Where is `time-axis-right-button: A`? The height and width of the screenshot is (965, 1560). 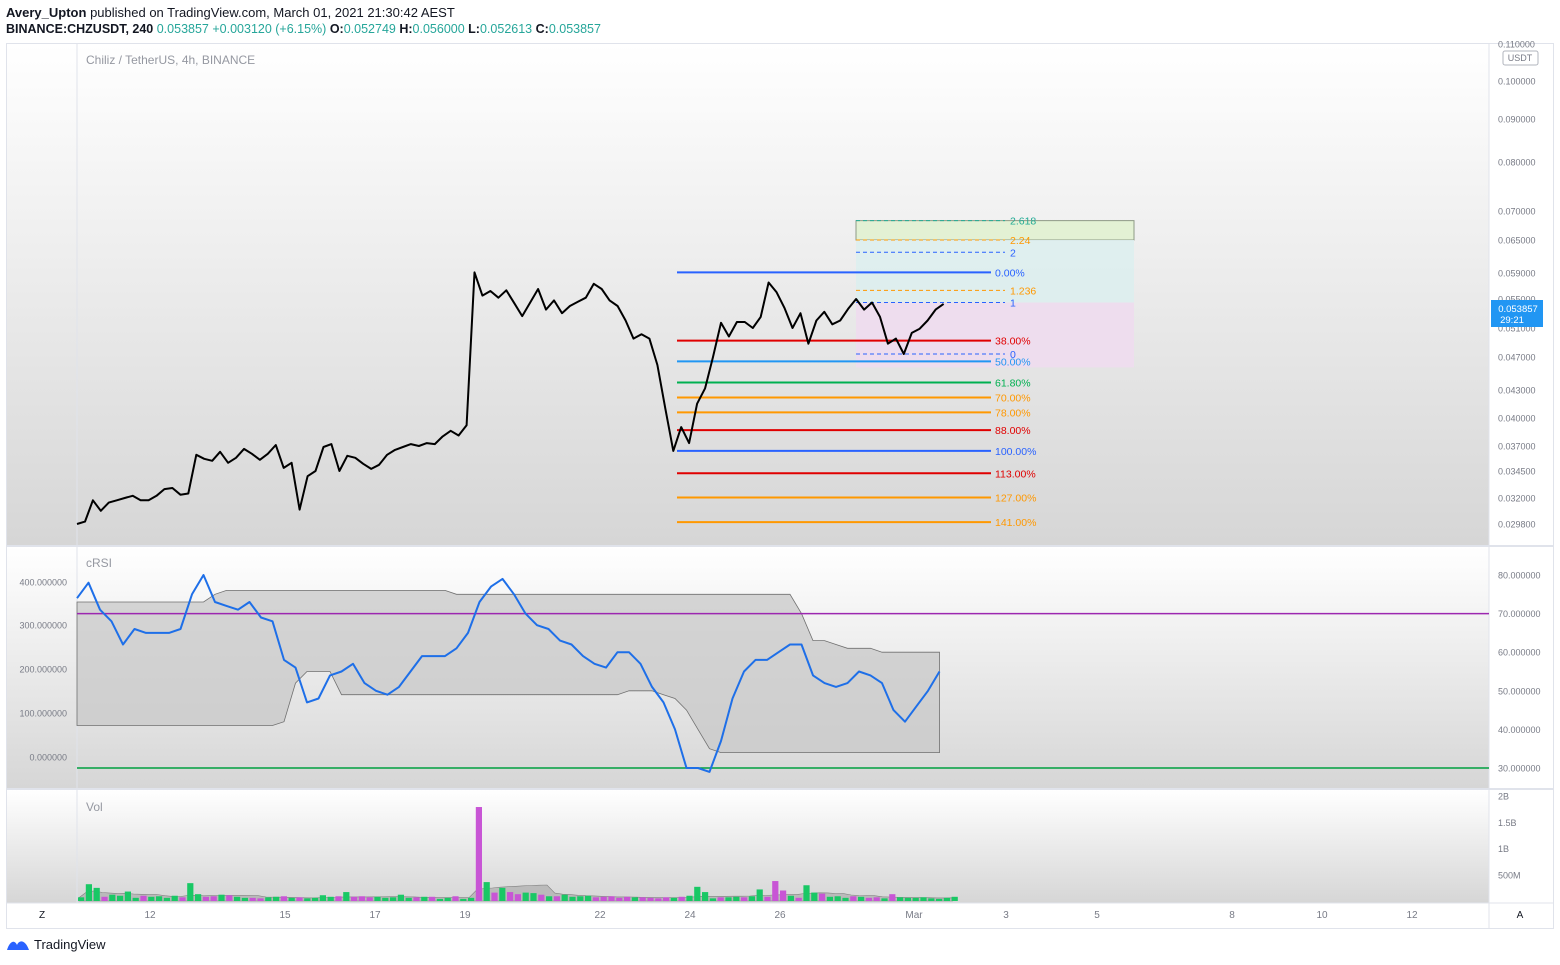 time-axis-right-button: A is located at coordinates (1520, 915).